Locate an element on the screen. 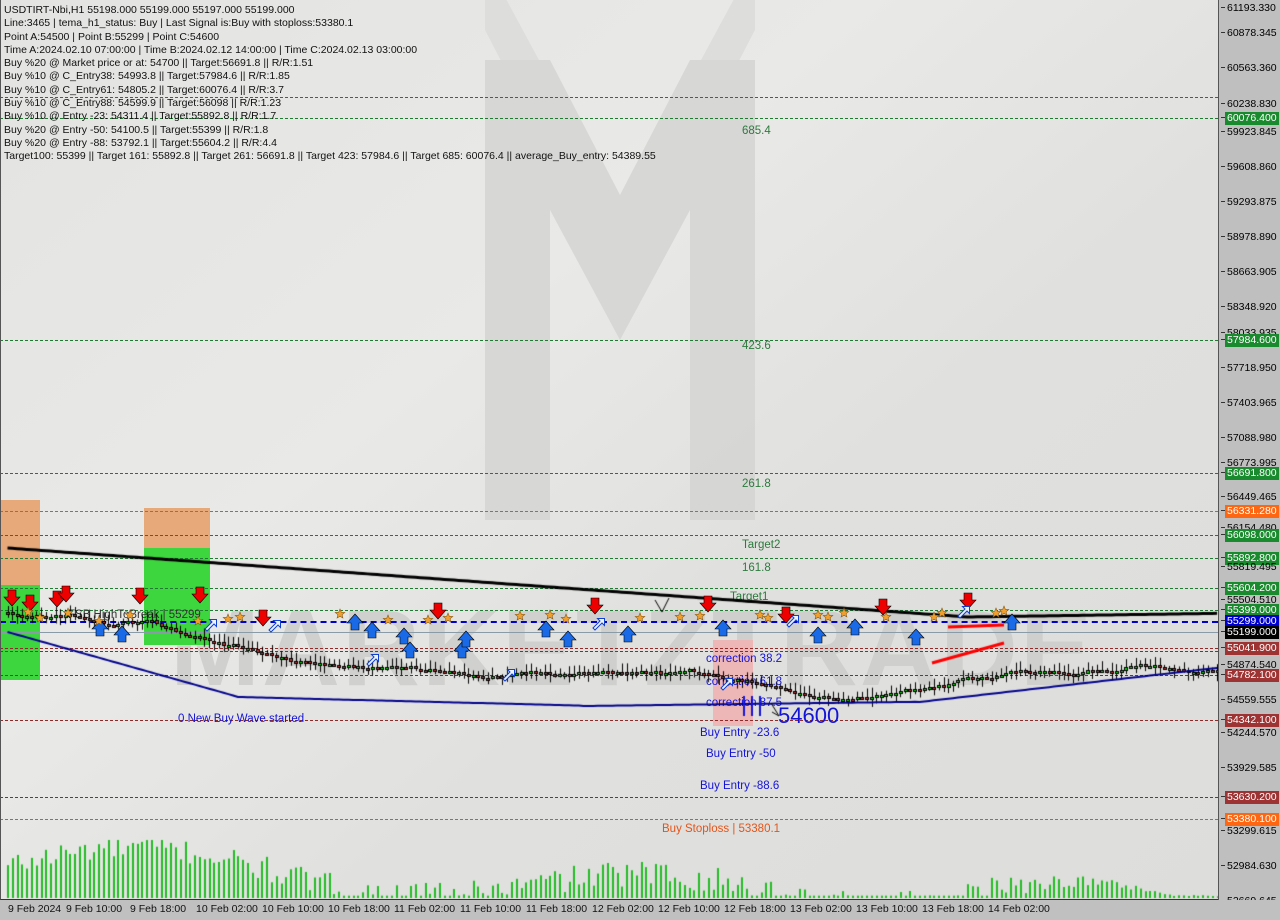 The width and height of the screenshot is (1280, 920). time-tick-label: 11 Feb 10:00 is located at coordinates (491, 909).